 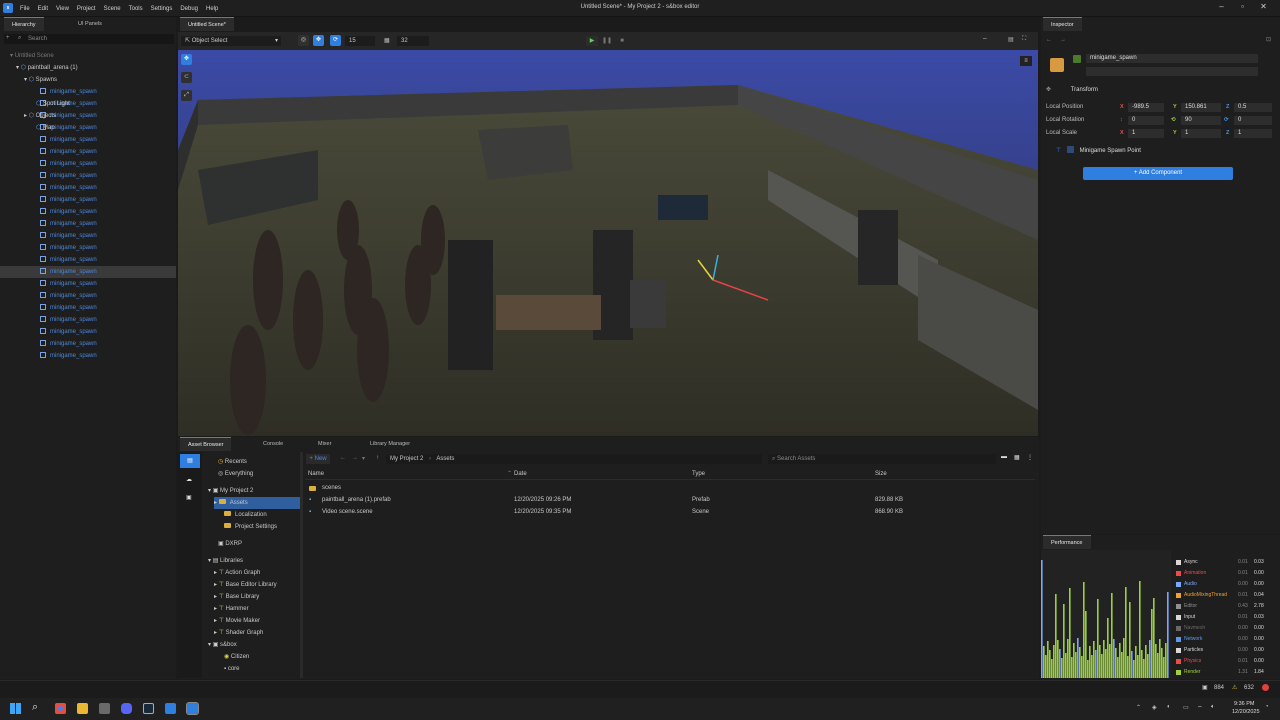 What do you see at coordinates (670, 488) in the screenshot?
I see `file-row: scenes` at bounding box center [670, 488].